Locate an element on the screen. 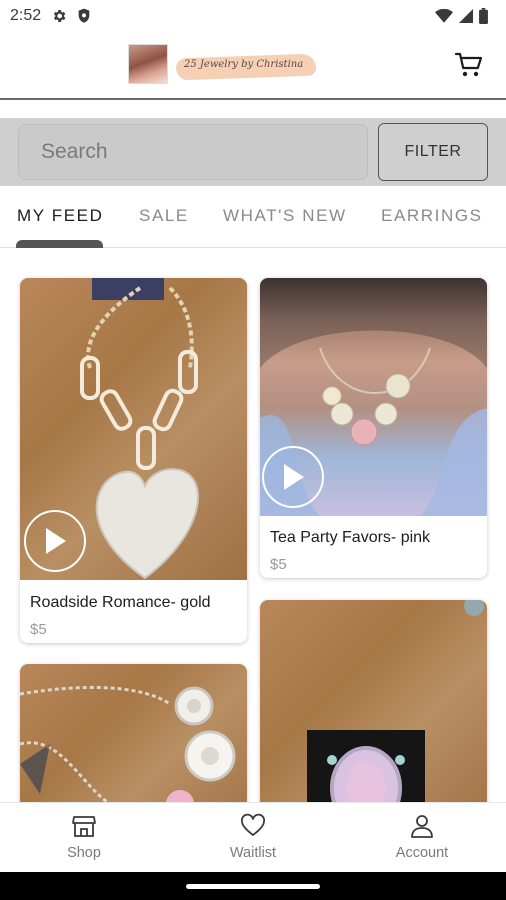 The image size is (506, 900). category-tabs: MY FEED SALE WHAT'S NEW EARRINGS is located at coordinates (253, 217).